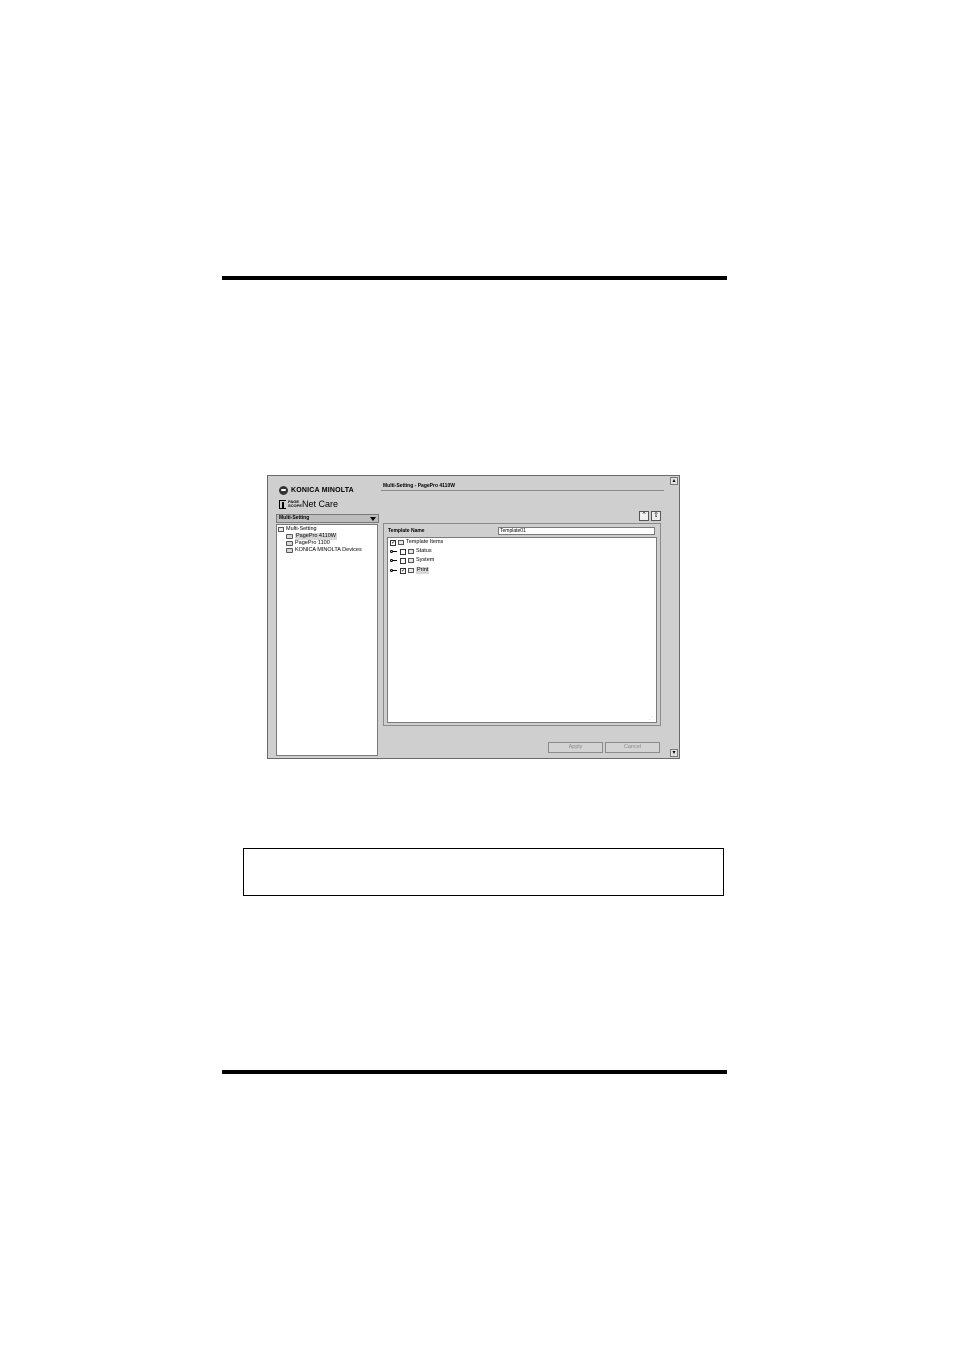 The image size is (954, 1350). What do you see at coordinates (327, 518) in the screenshot?
I see `multi-setting-section-header: Multi-Setting` at bounding box center [327, 518].